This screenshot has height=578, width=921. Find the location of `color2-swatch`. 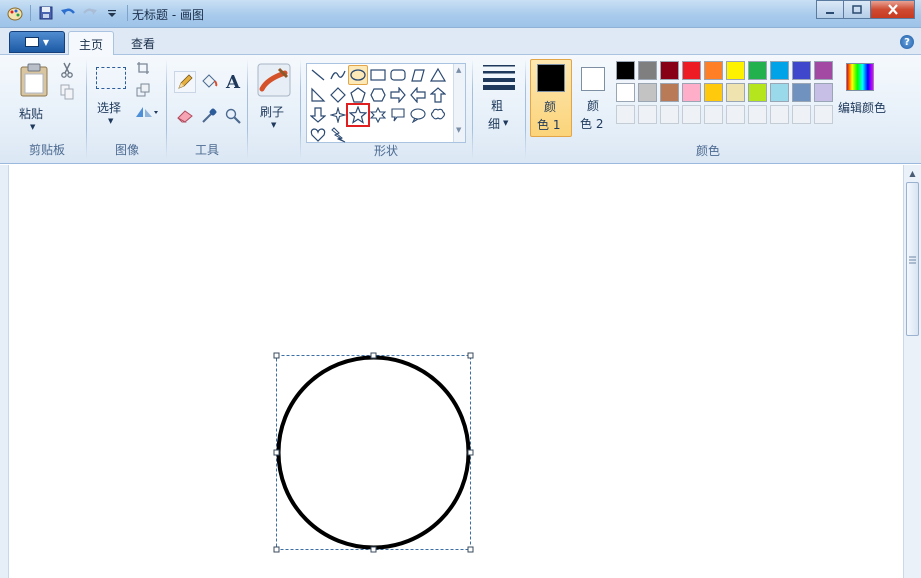

color2-swatch is located at coordinates (593, 79).